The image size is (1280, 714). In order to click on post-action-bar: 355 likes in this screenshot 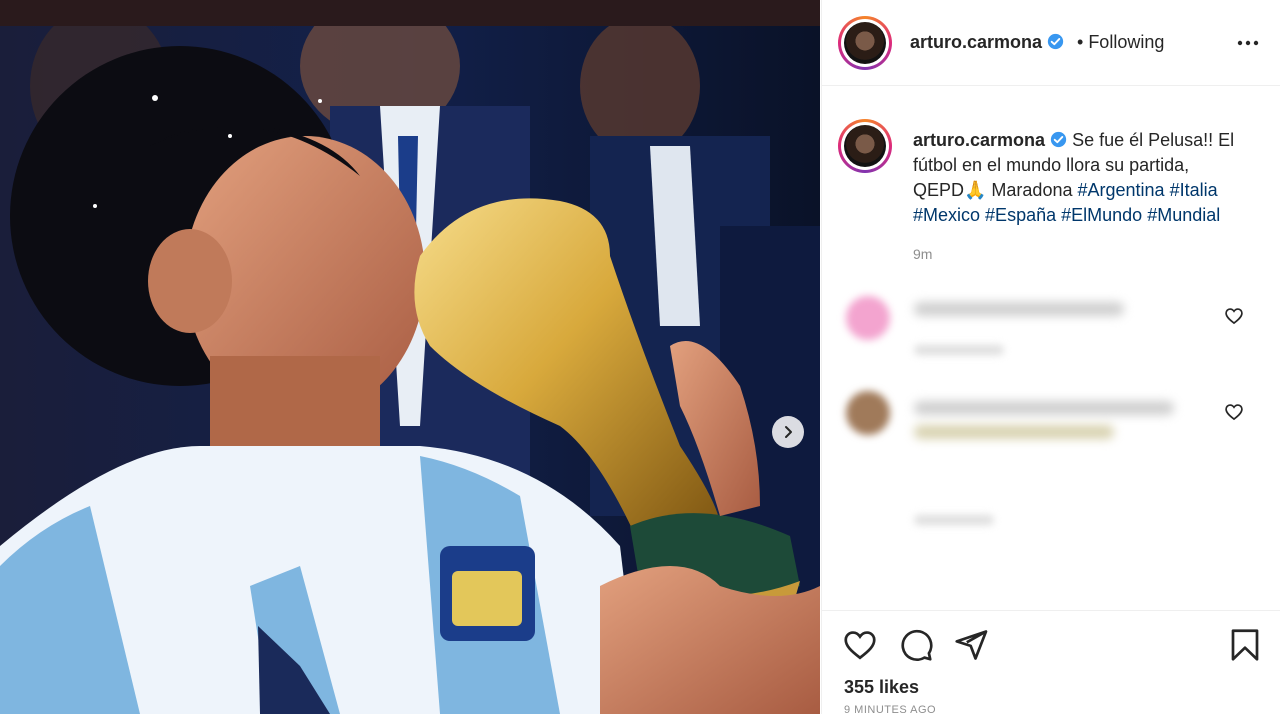, I will do `click(1051, 662)`.